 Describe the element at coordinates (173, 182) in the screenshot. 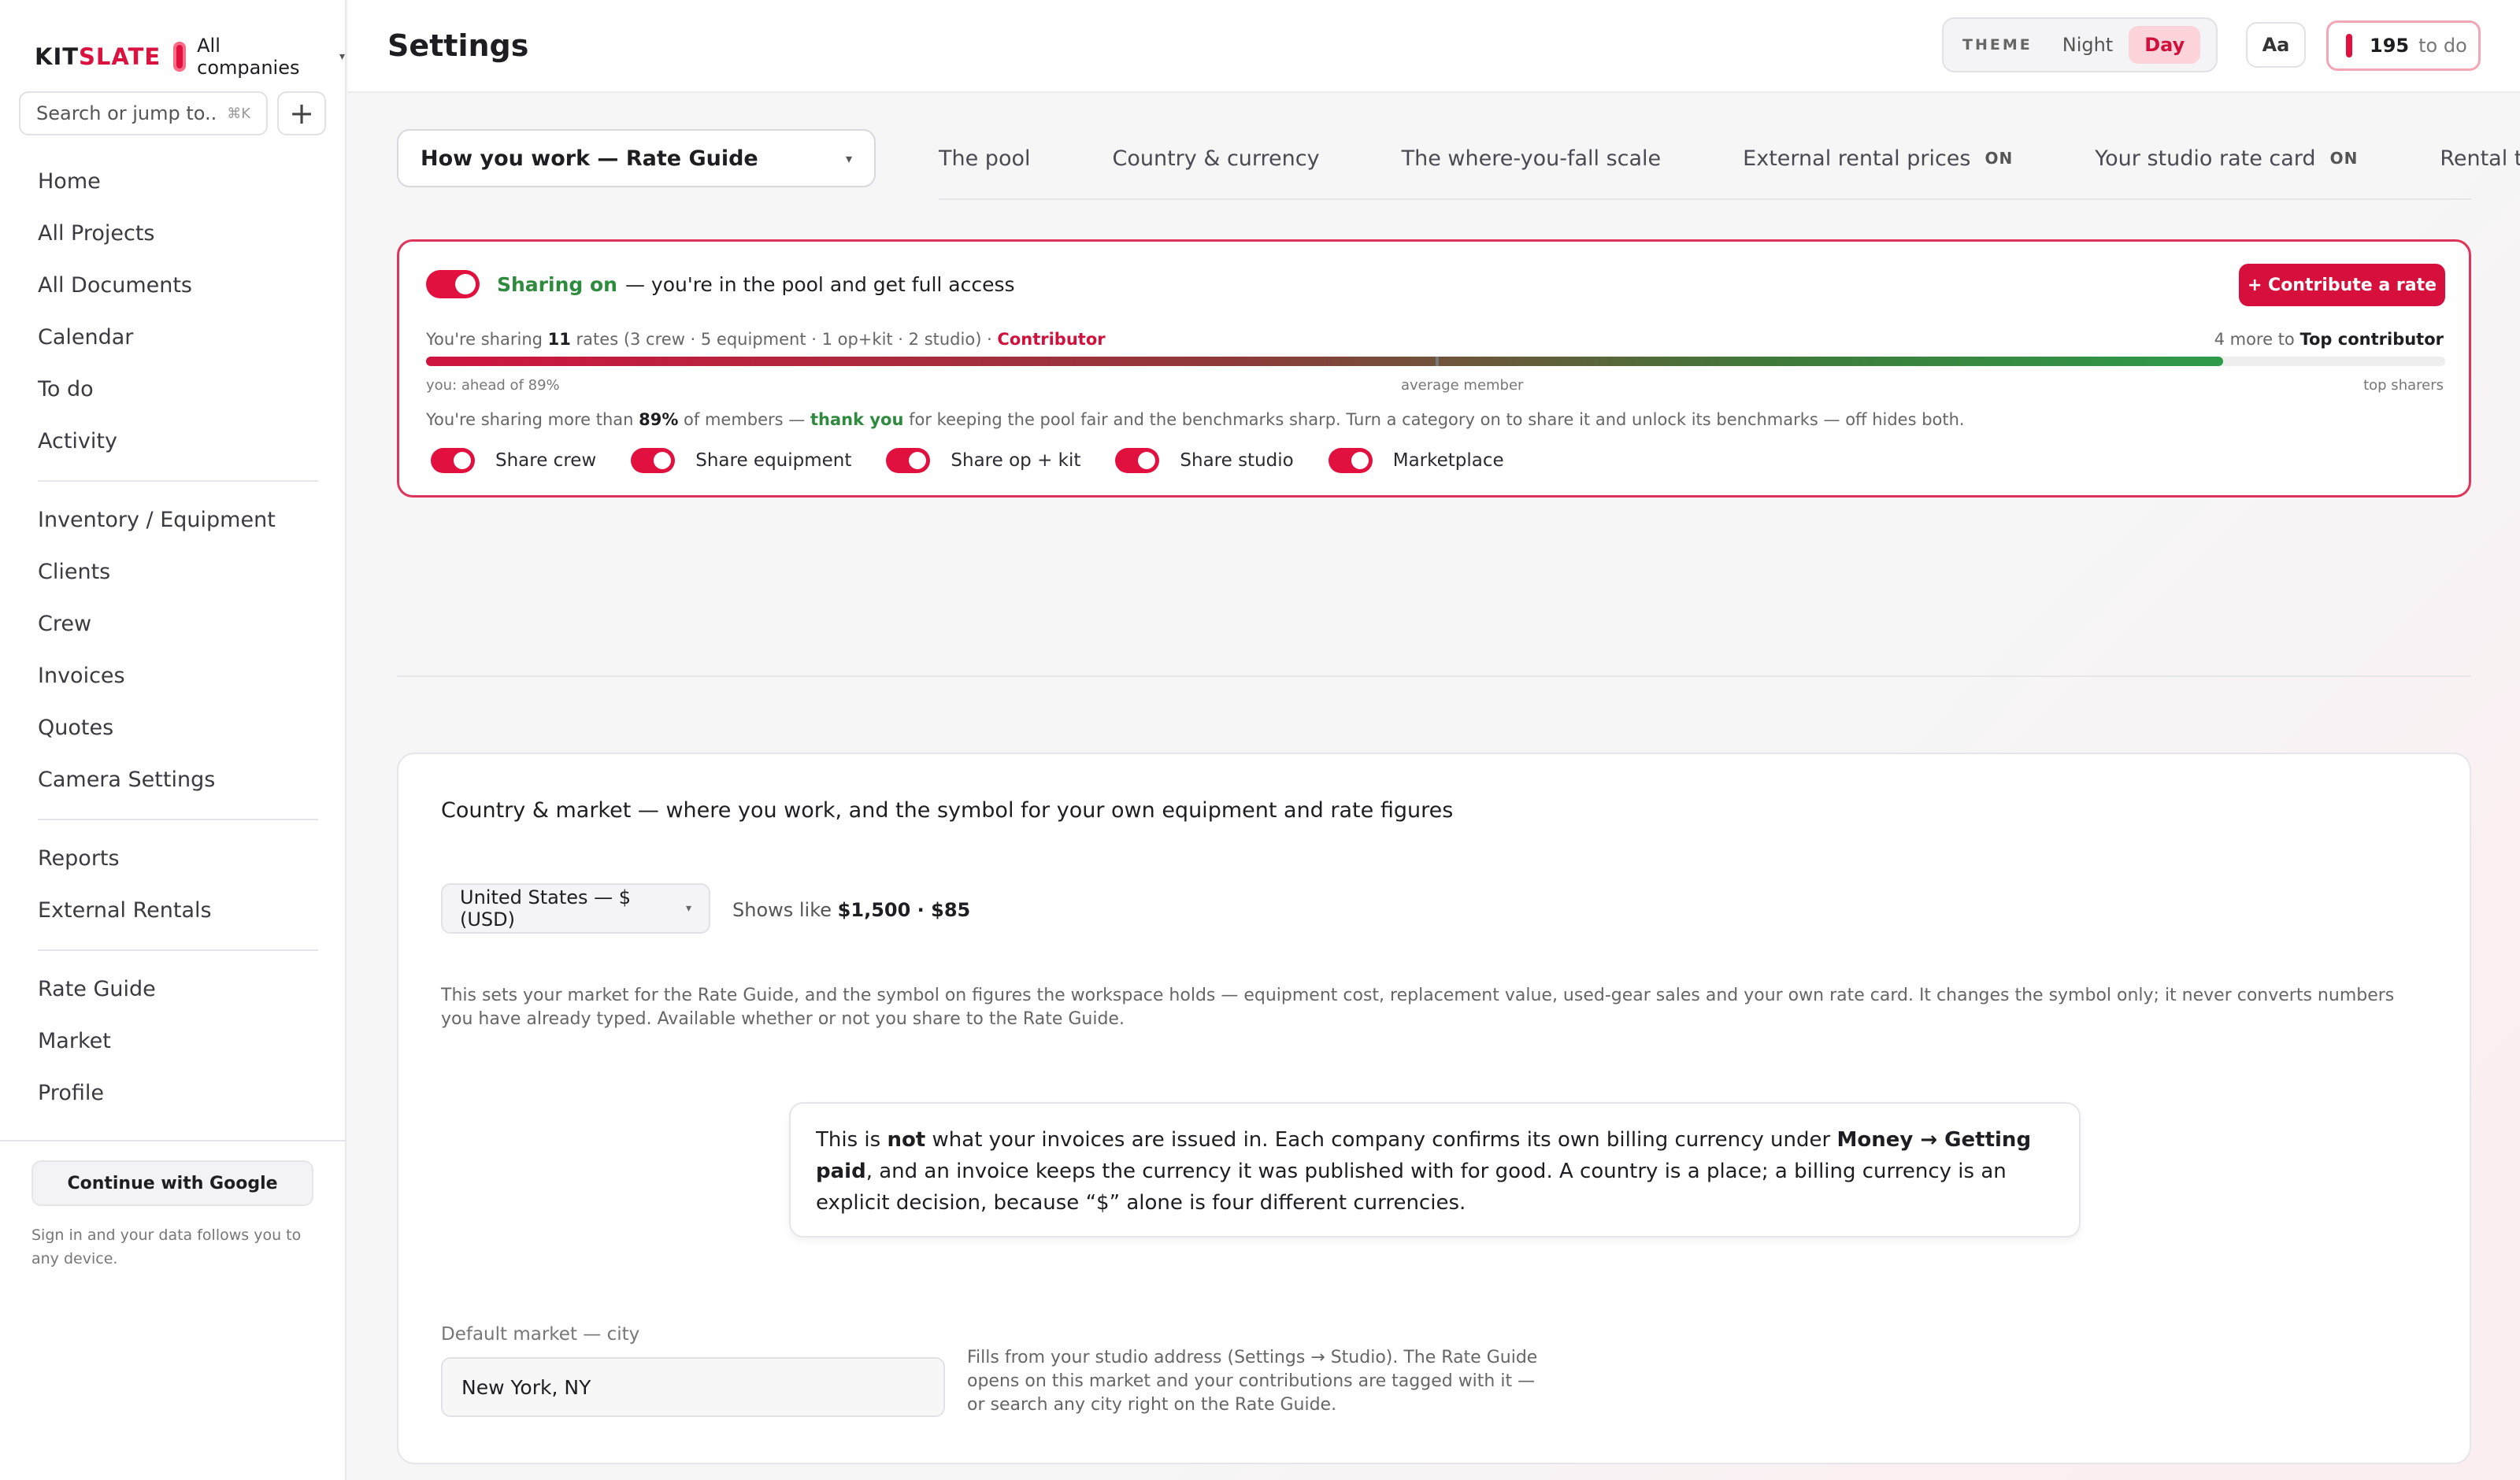

I see `sidebar-item-home: Home` at that location.